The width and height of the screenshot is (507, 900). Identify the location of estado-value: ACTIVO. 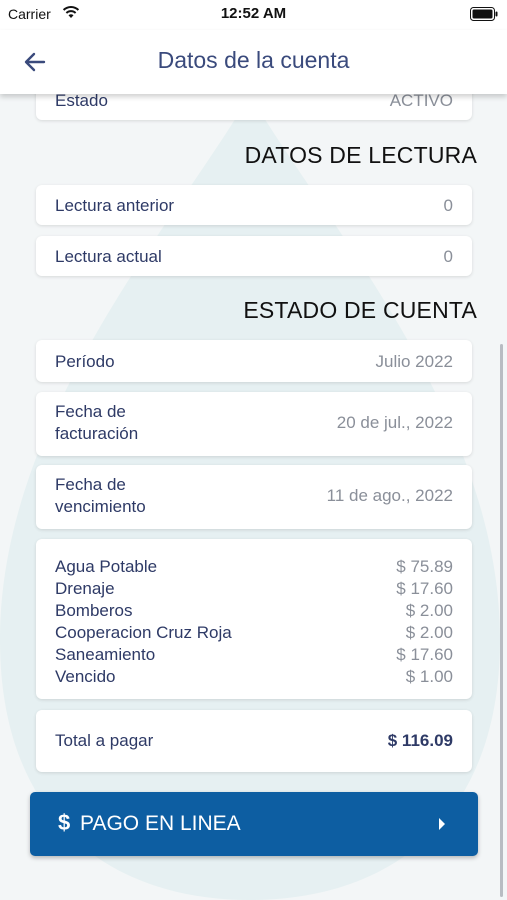
(421, 102).